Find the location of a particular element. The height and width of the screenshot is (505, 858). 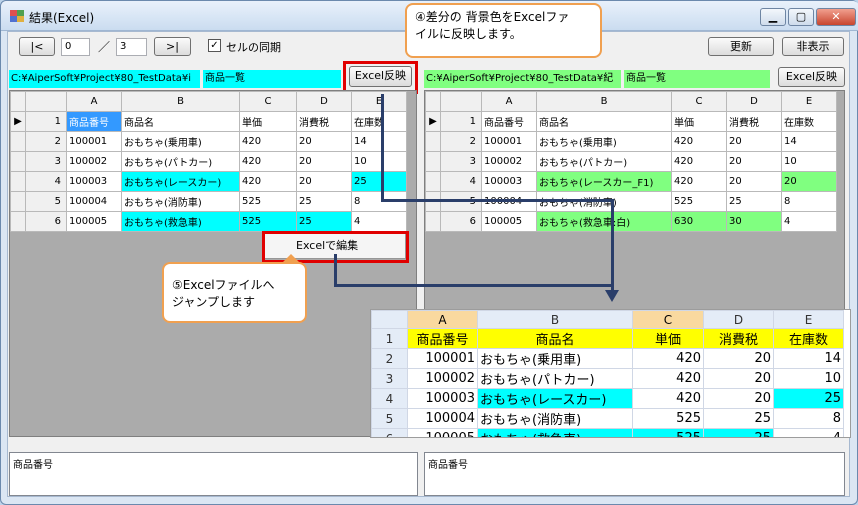

diff-cell: おもちゃ(レースカー) is located at coordinates (180, 181).